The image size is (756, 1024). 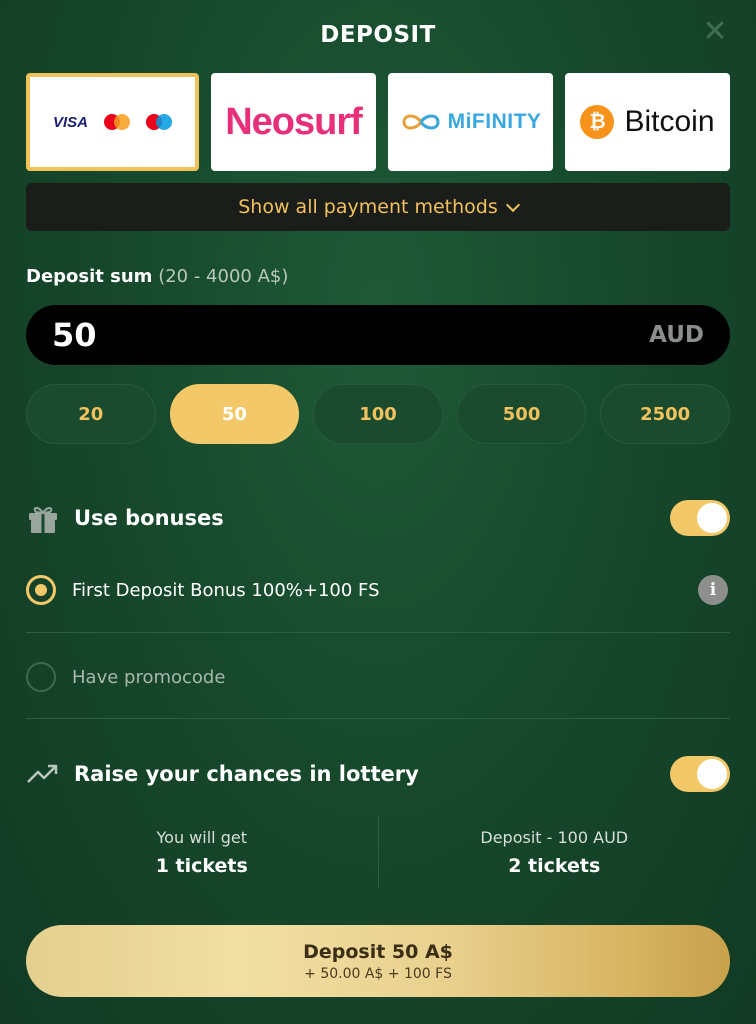 I want to click on payment-method-mifinity: MiFINITY, so click(x=470, y=122).